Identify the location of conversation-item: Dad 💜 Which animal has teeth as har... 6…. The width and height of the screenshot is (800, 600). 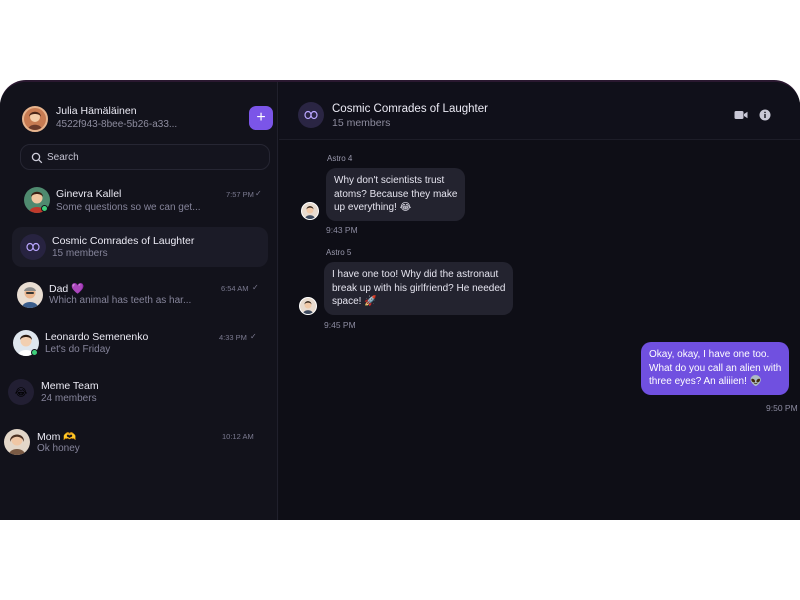
(140, 294).